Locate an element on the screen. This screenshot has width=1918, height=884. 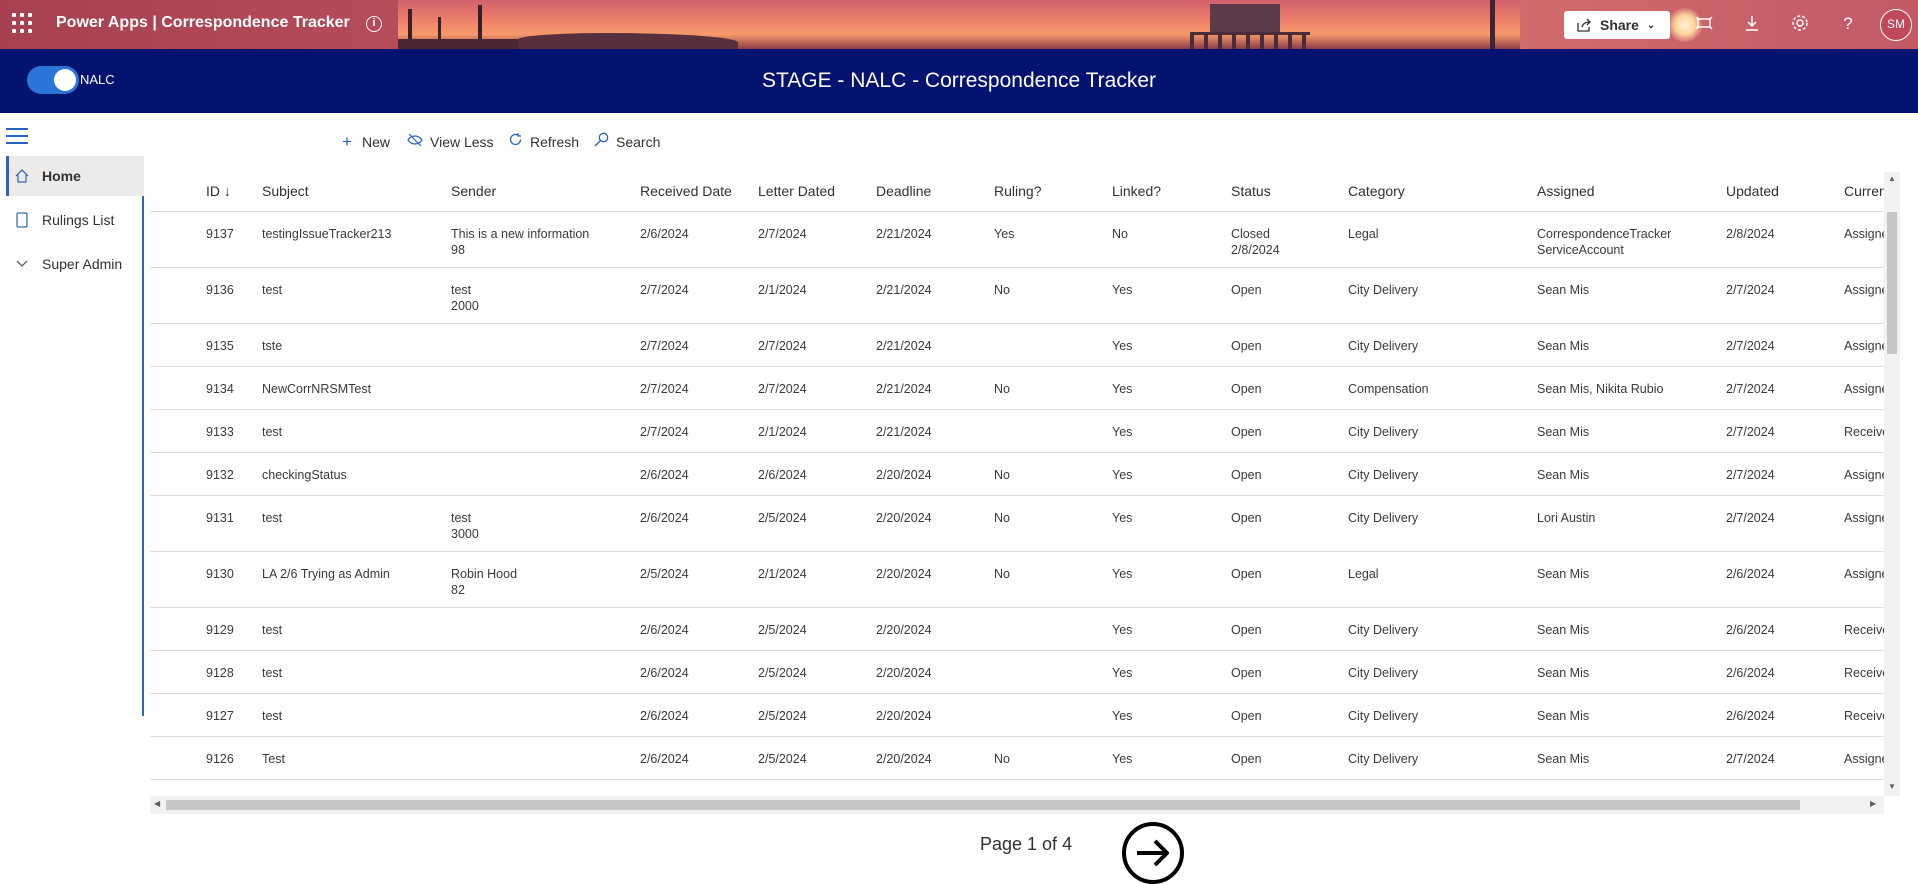
fit-to-screen-icon is located at coordinates (1704, 24).